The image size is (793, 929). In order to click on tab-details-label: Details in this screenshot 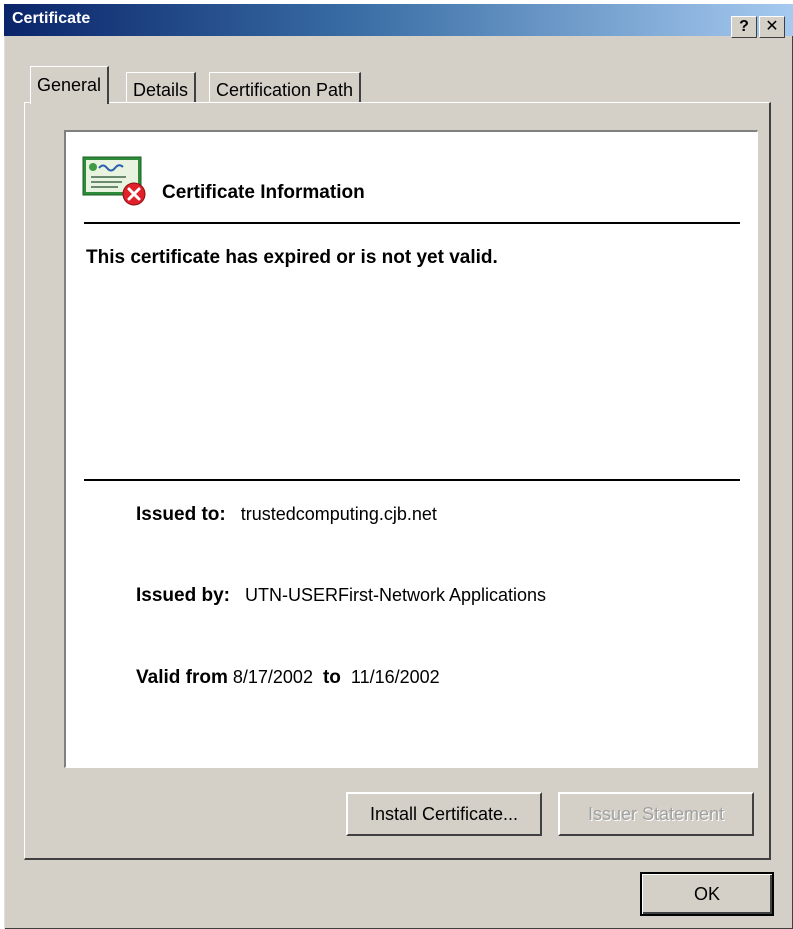, I will do `click(161, 90)`.